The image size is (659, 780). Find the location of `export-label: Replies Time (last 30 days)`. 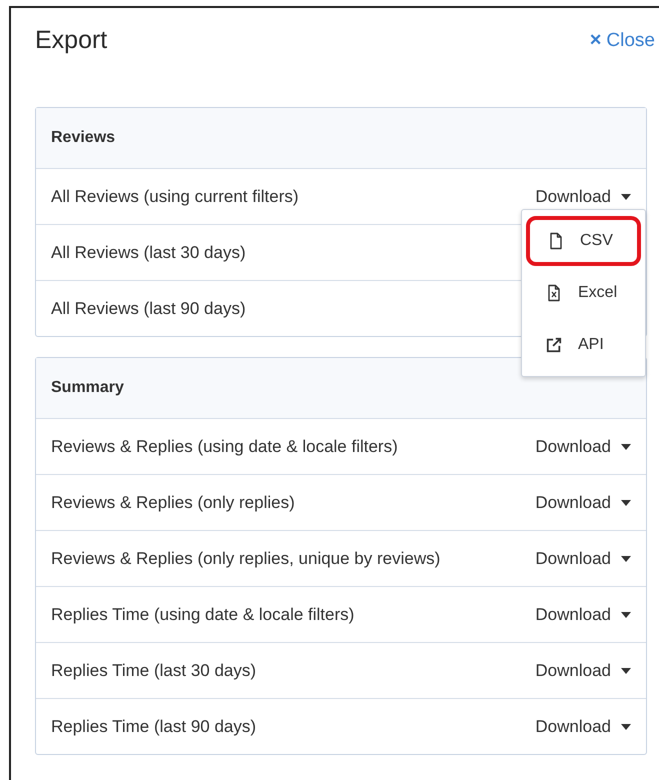

export-label: Replies Time (last 30 days) is located at coordinates (153, 670).